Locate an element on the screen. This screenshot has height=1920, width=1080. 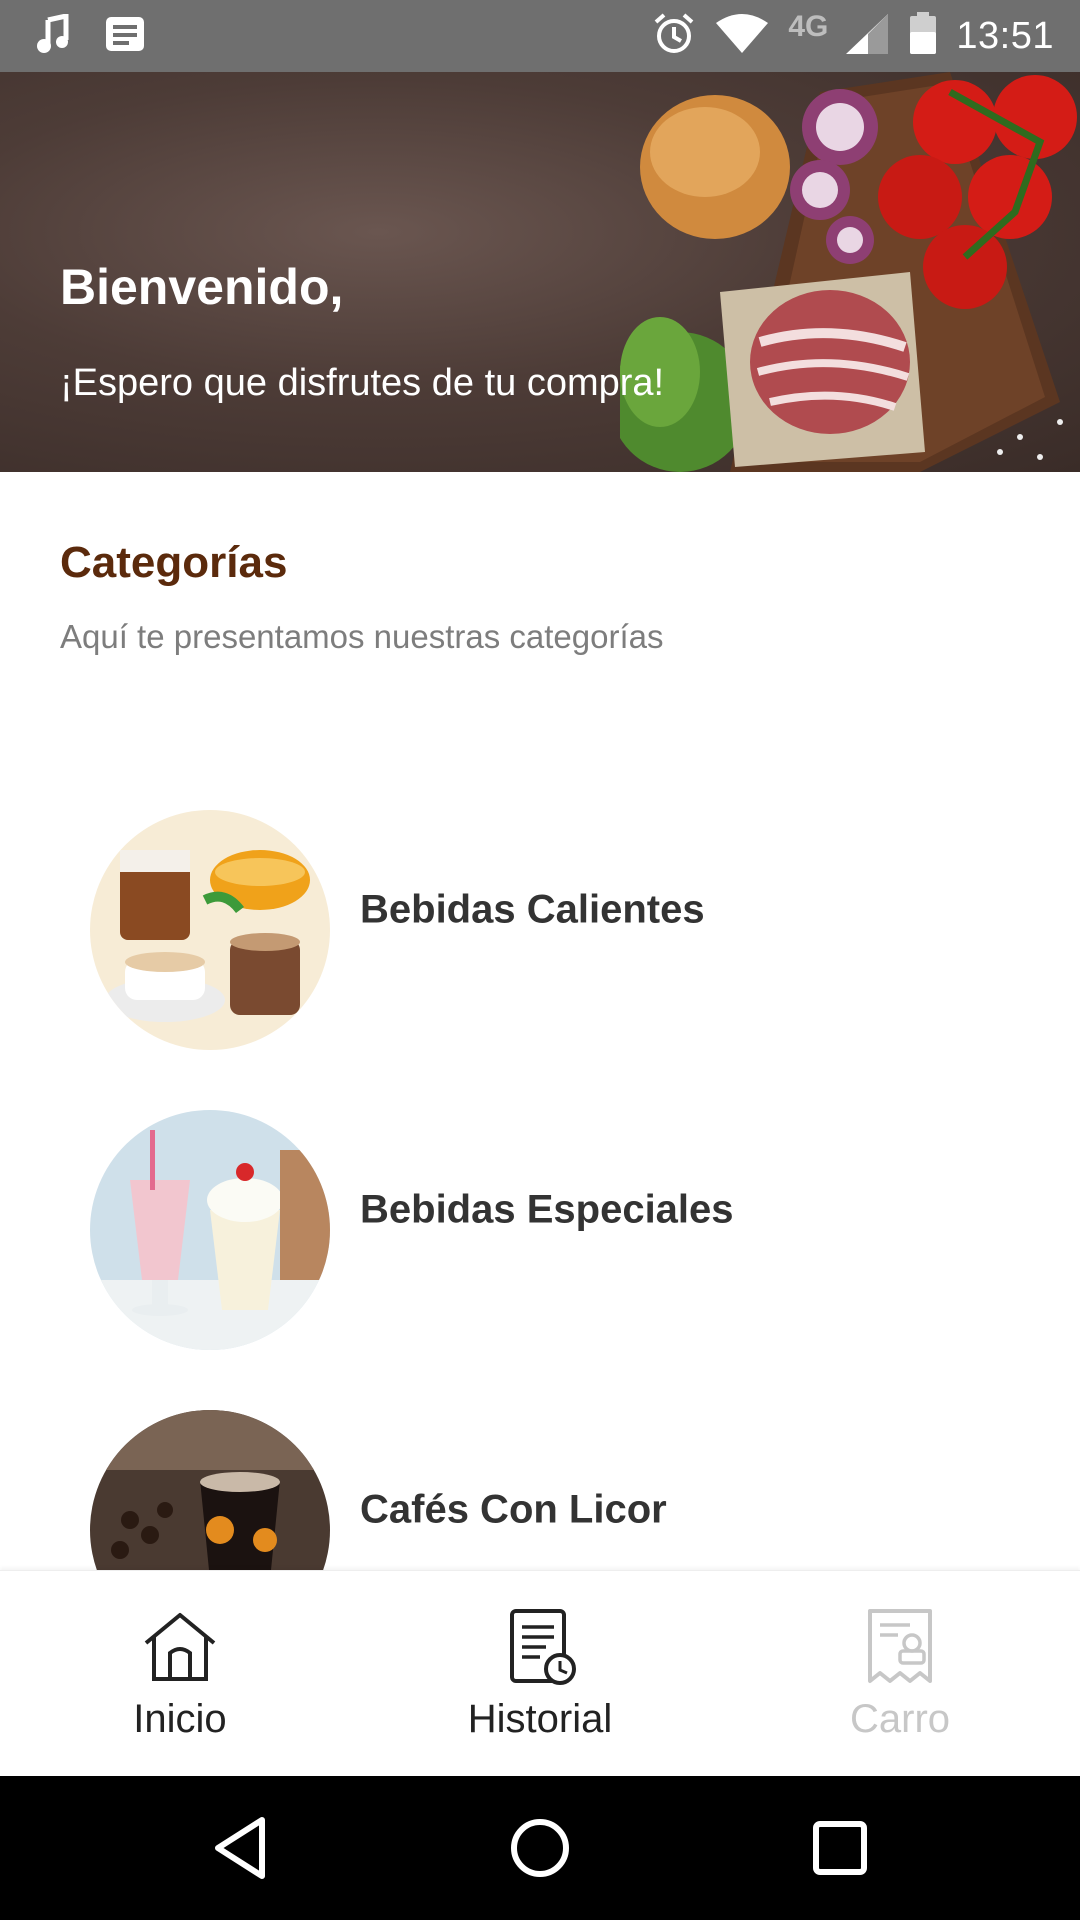
category-label: Bebidas Especiales is located at coordinates (547, 1209).